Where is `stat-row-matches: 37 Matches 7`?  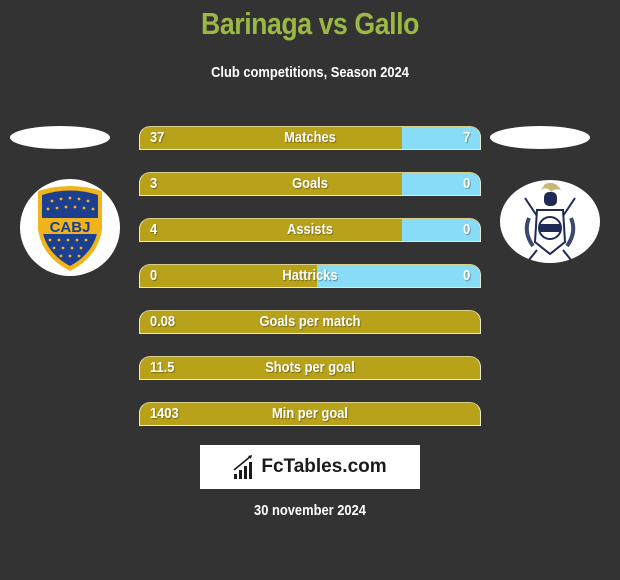 stat-row-matches: 37 Matches 7 is located at coordinates (310, 138).